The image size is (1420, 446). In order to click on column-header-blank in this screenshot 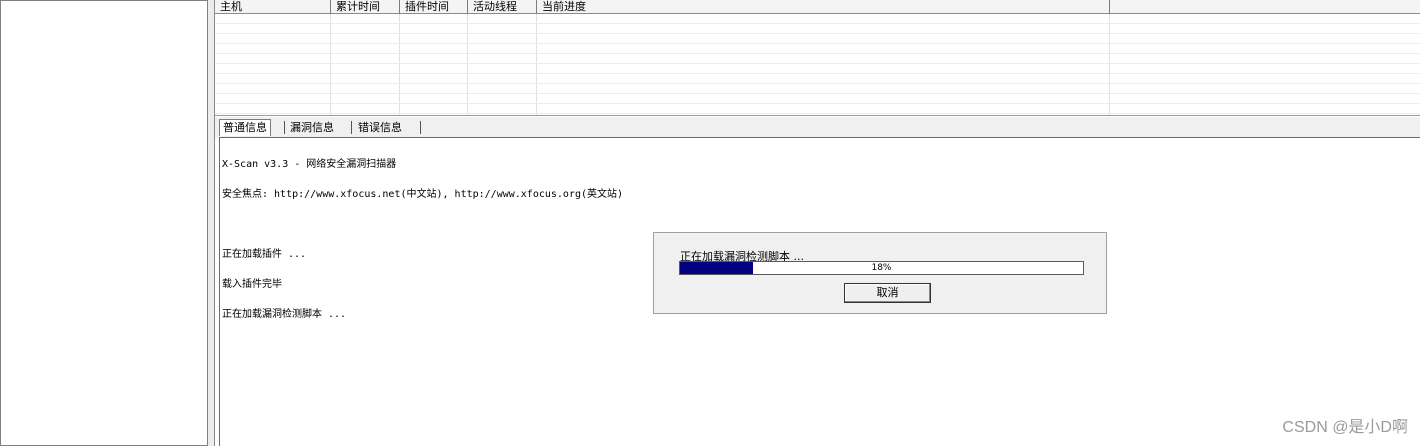, I will do `click(1265, 7)`.